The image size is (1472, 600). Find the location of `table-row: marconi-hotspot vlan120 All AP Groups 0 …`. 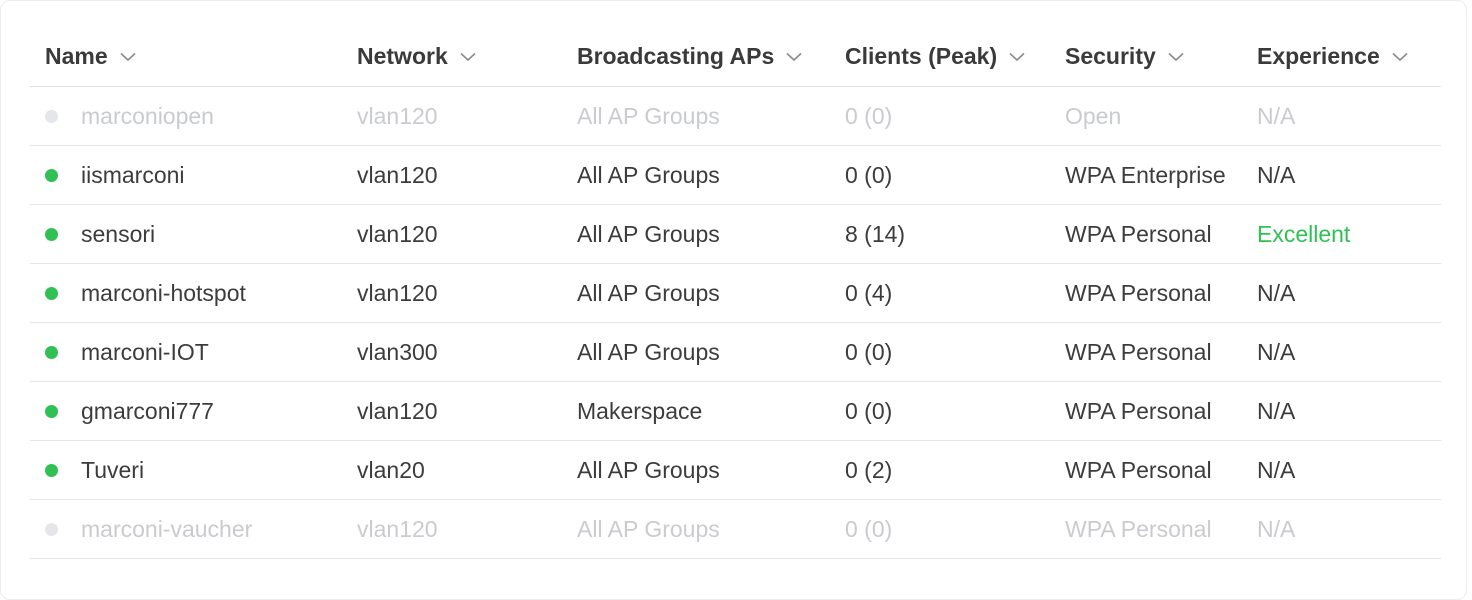

table-row: marconi-hotspot vlan120 All AP Groups 0 … is located at coordinates (735, 293).